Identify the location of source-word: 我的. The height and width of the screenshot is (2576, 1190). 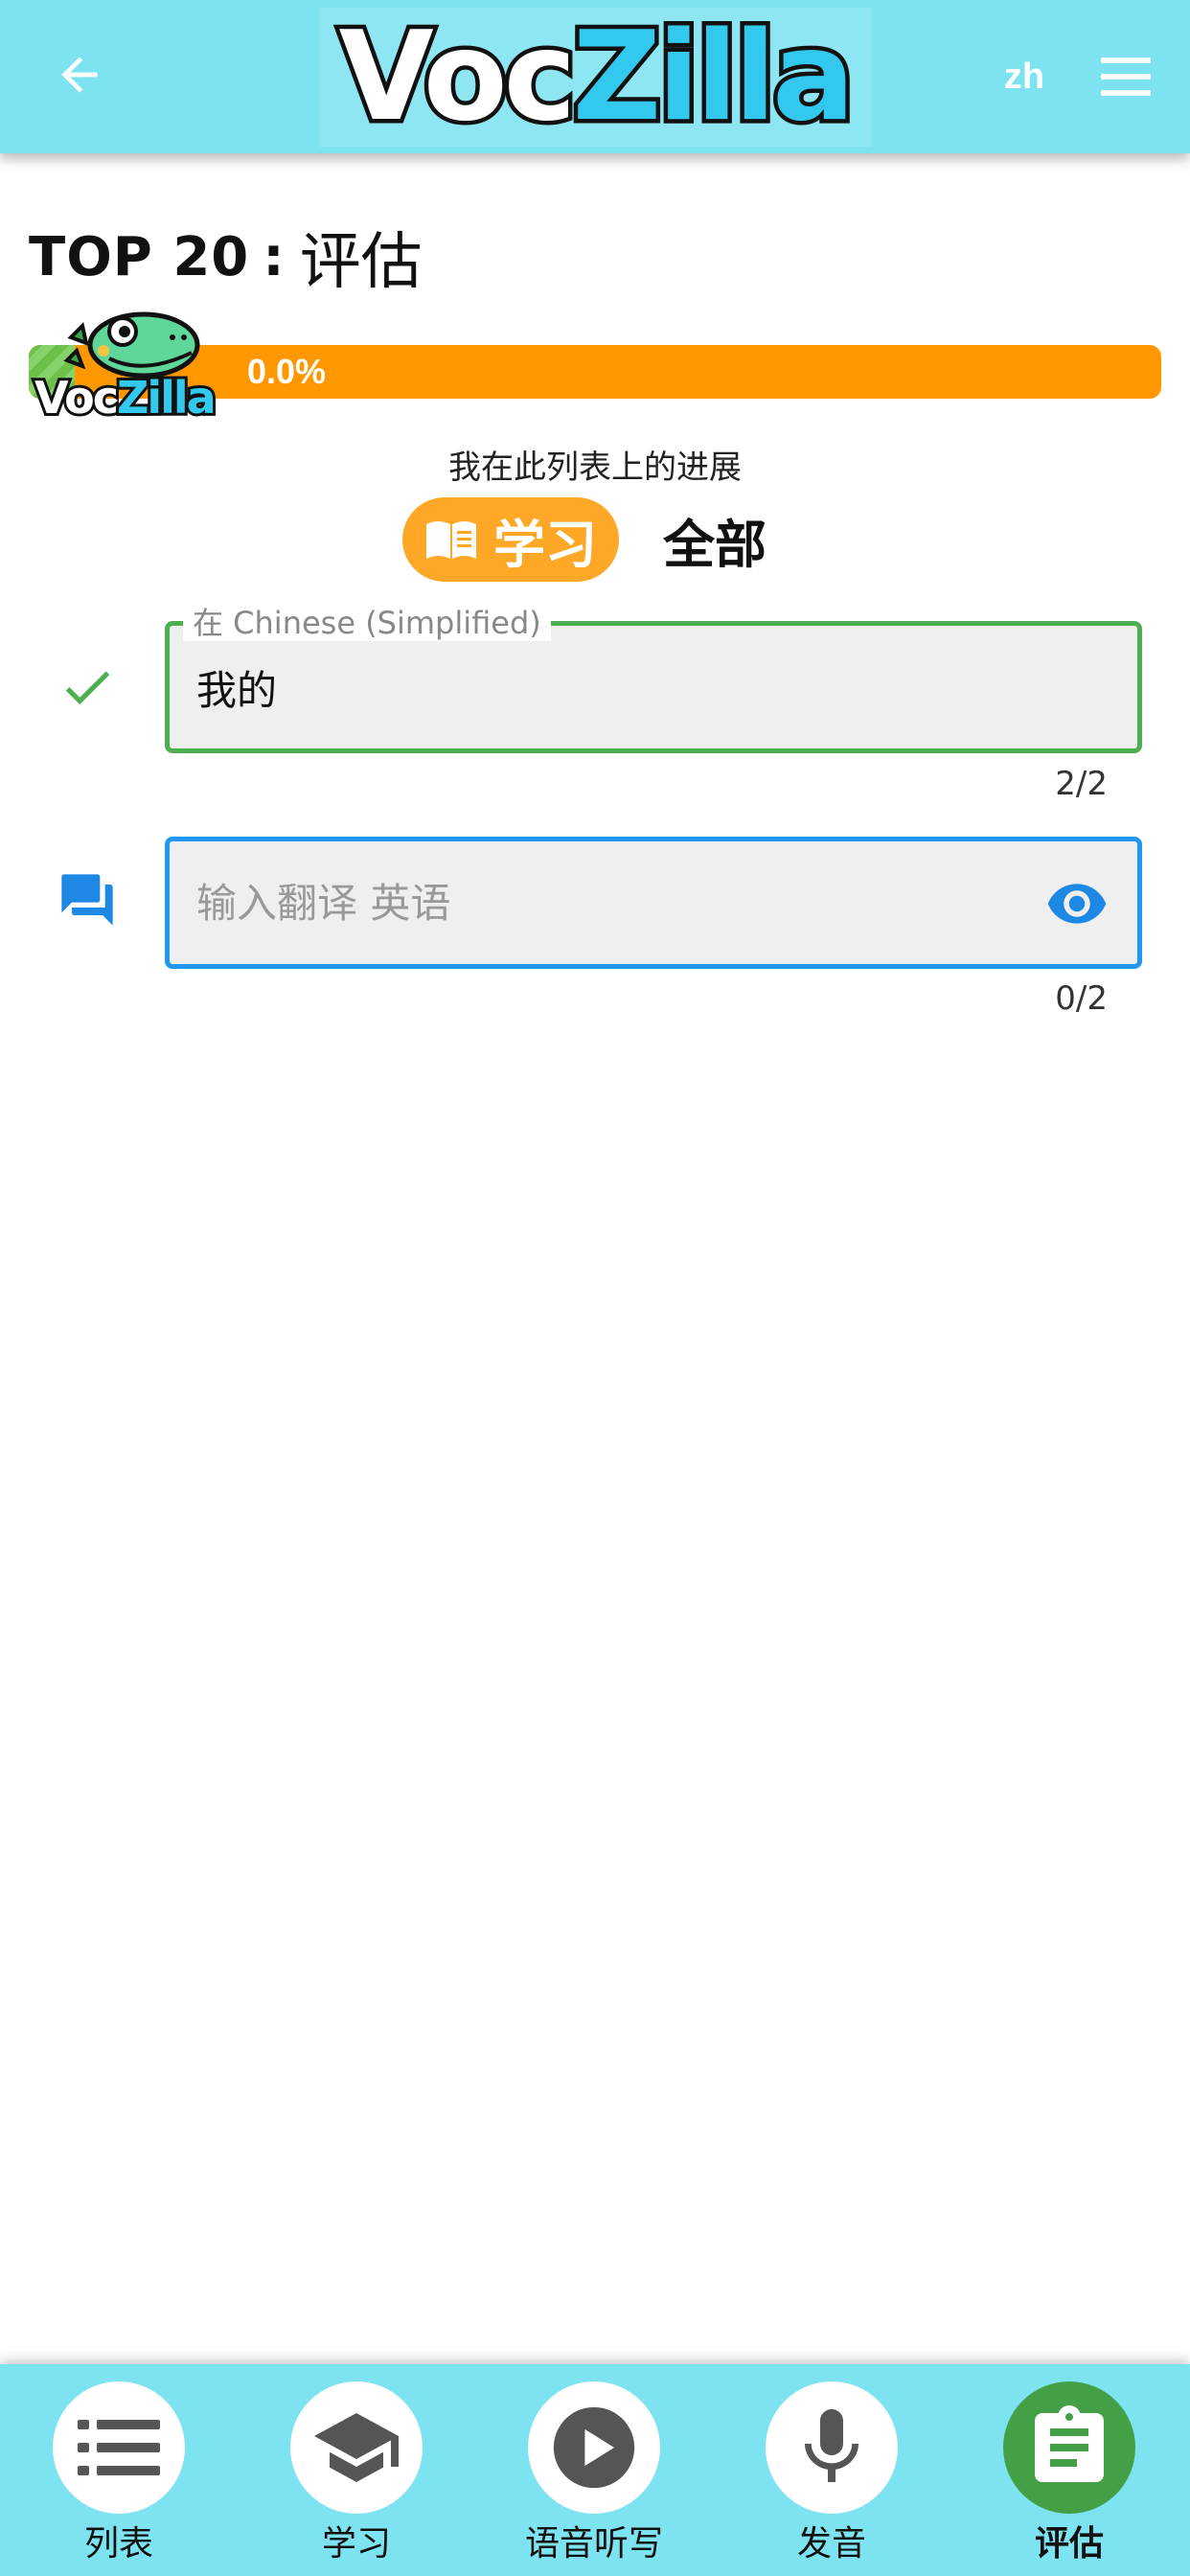
(237, 690).